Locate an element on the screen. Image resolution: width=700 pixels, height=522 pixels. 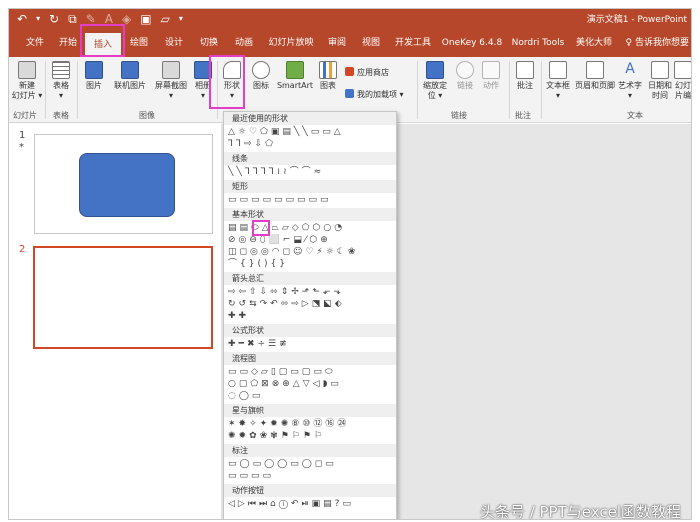
customize-qat-icon: ▾ is located at coordinates (181, 19).